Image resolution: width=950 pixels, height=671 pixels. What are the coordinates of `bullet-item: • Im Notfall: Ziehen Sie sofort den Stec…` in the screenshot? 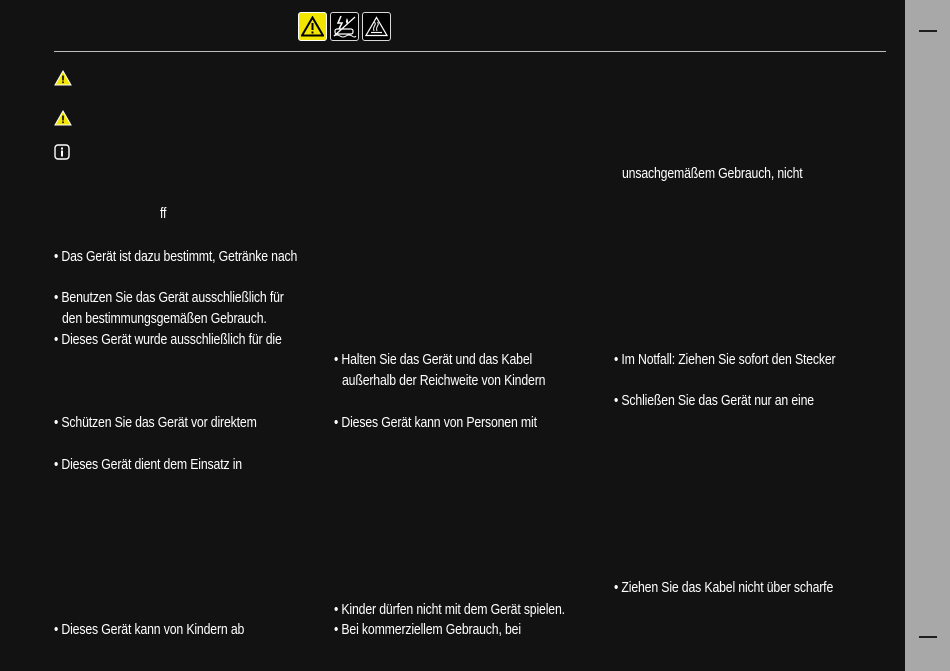 It's located at (725, 359).